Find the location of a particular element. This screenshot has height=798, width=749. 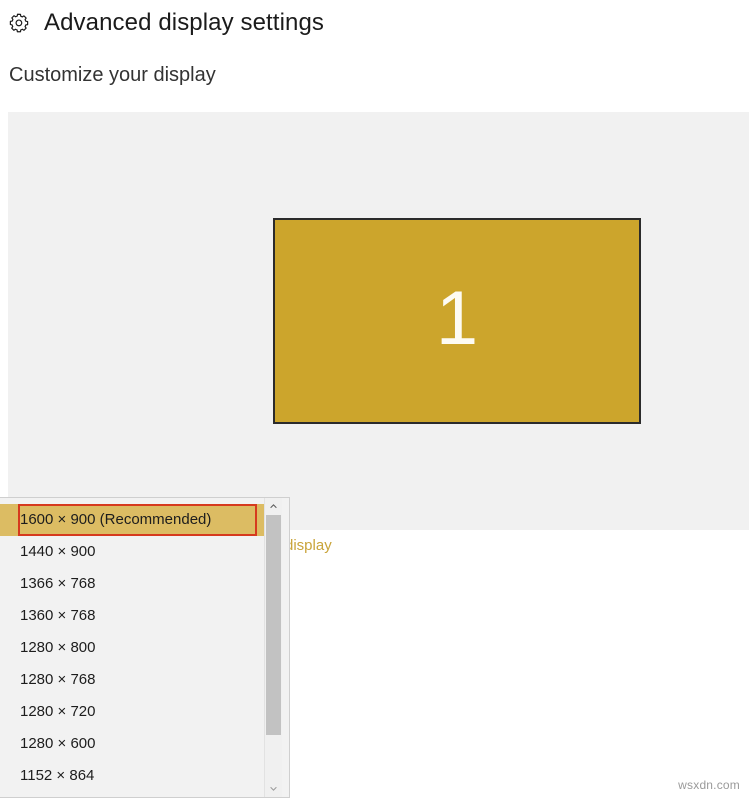

resolution-option: 1366 × 768 is located at coordinates (135, 584).